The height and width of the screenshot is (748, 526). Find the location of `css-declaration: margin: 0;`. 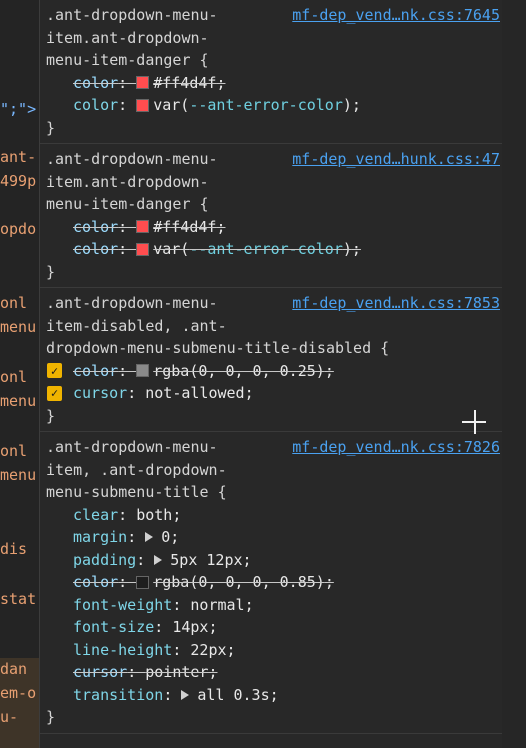

css-declaration: margin: 0; is located at coordinates (274, 537).